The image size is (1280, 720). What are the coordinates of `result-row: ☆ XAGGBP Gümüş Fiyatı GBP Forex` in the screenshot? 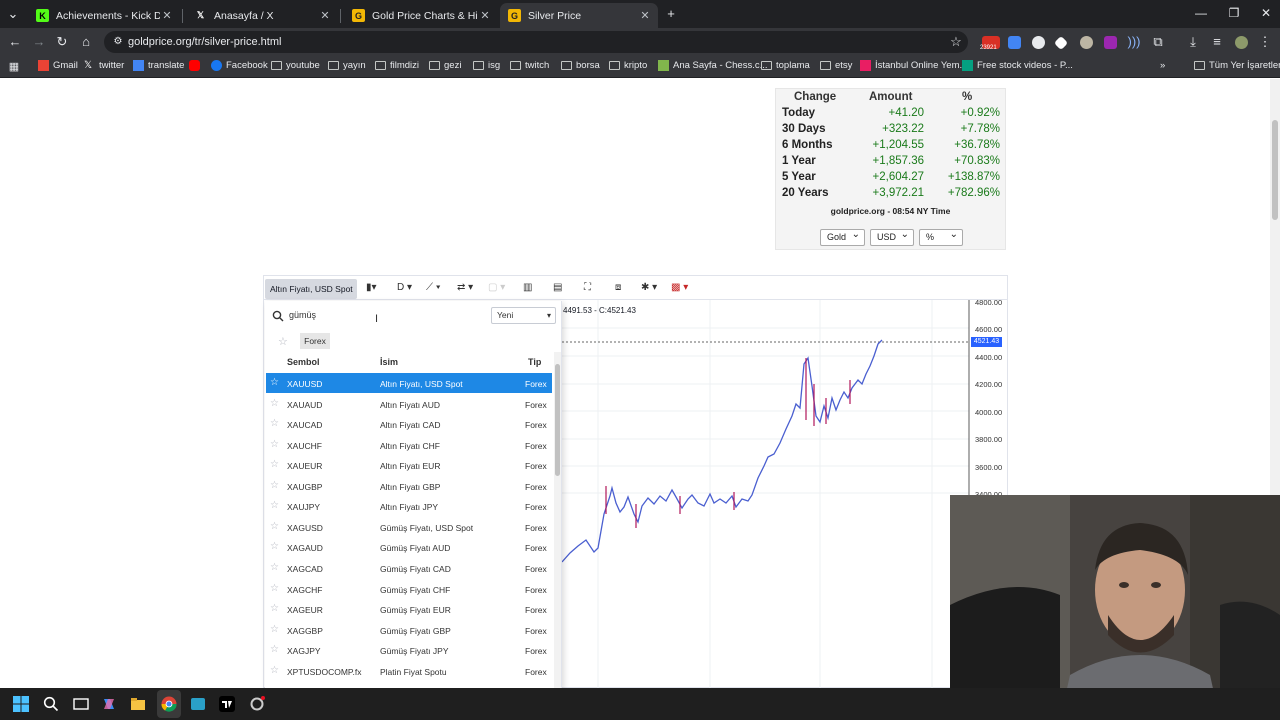 It's located at (409, 630).